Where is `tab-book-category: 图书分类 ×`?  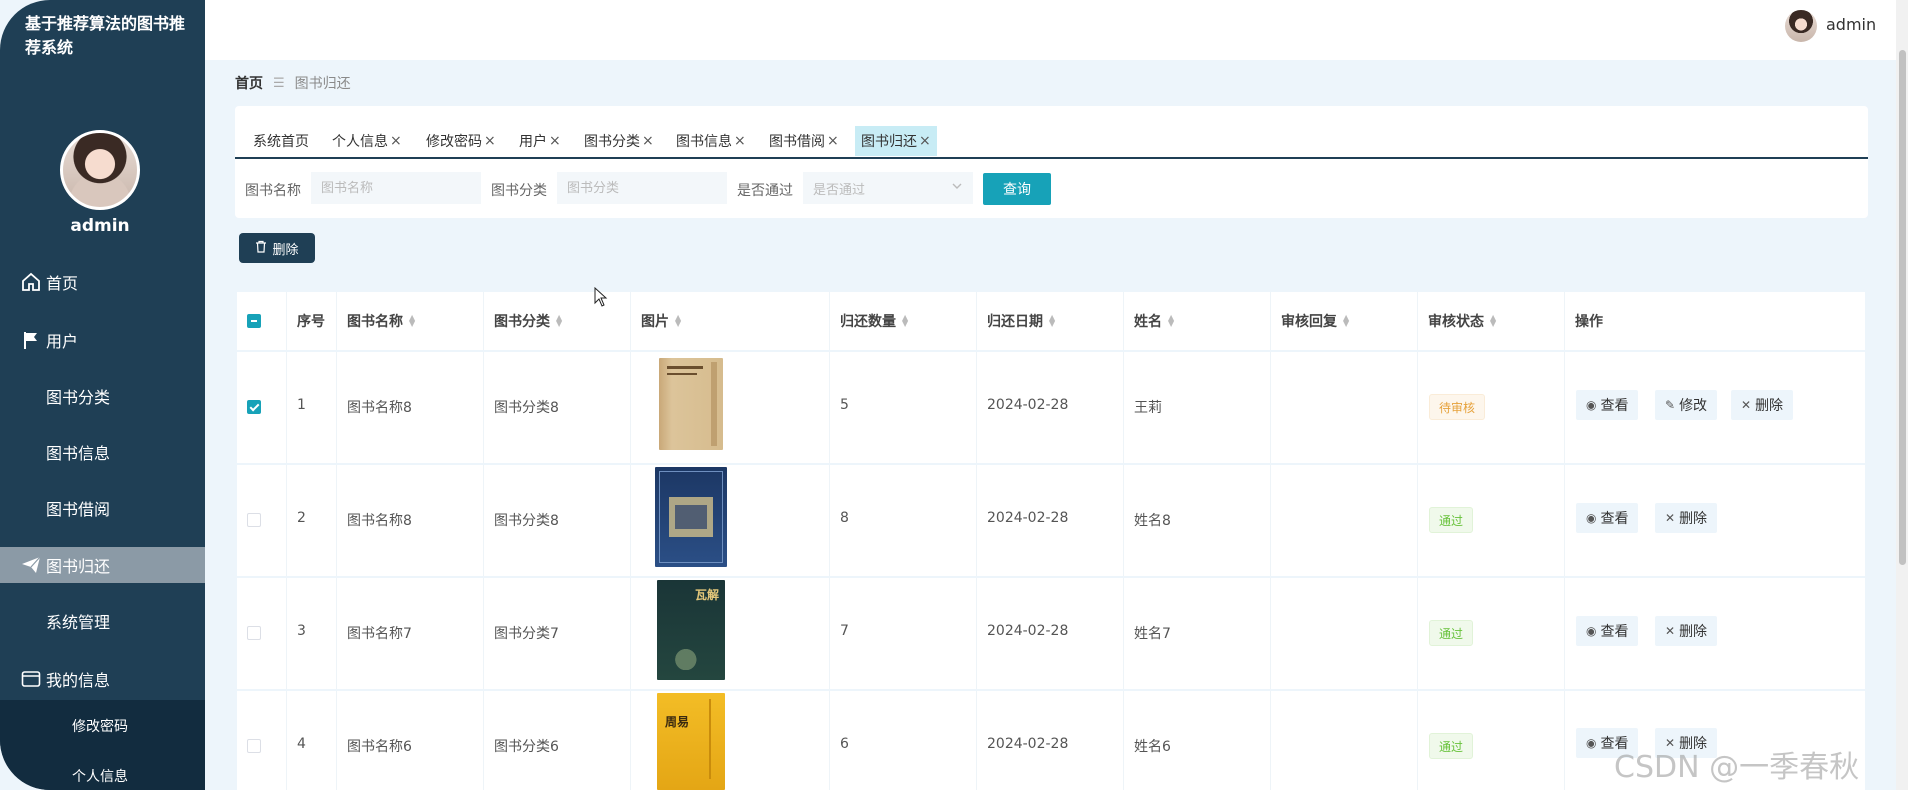
tab-book-category: 图书分类 × is located at coordinates (619, 141).